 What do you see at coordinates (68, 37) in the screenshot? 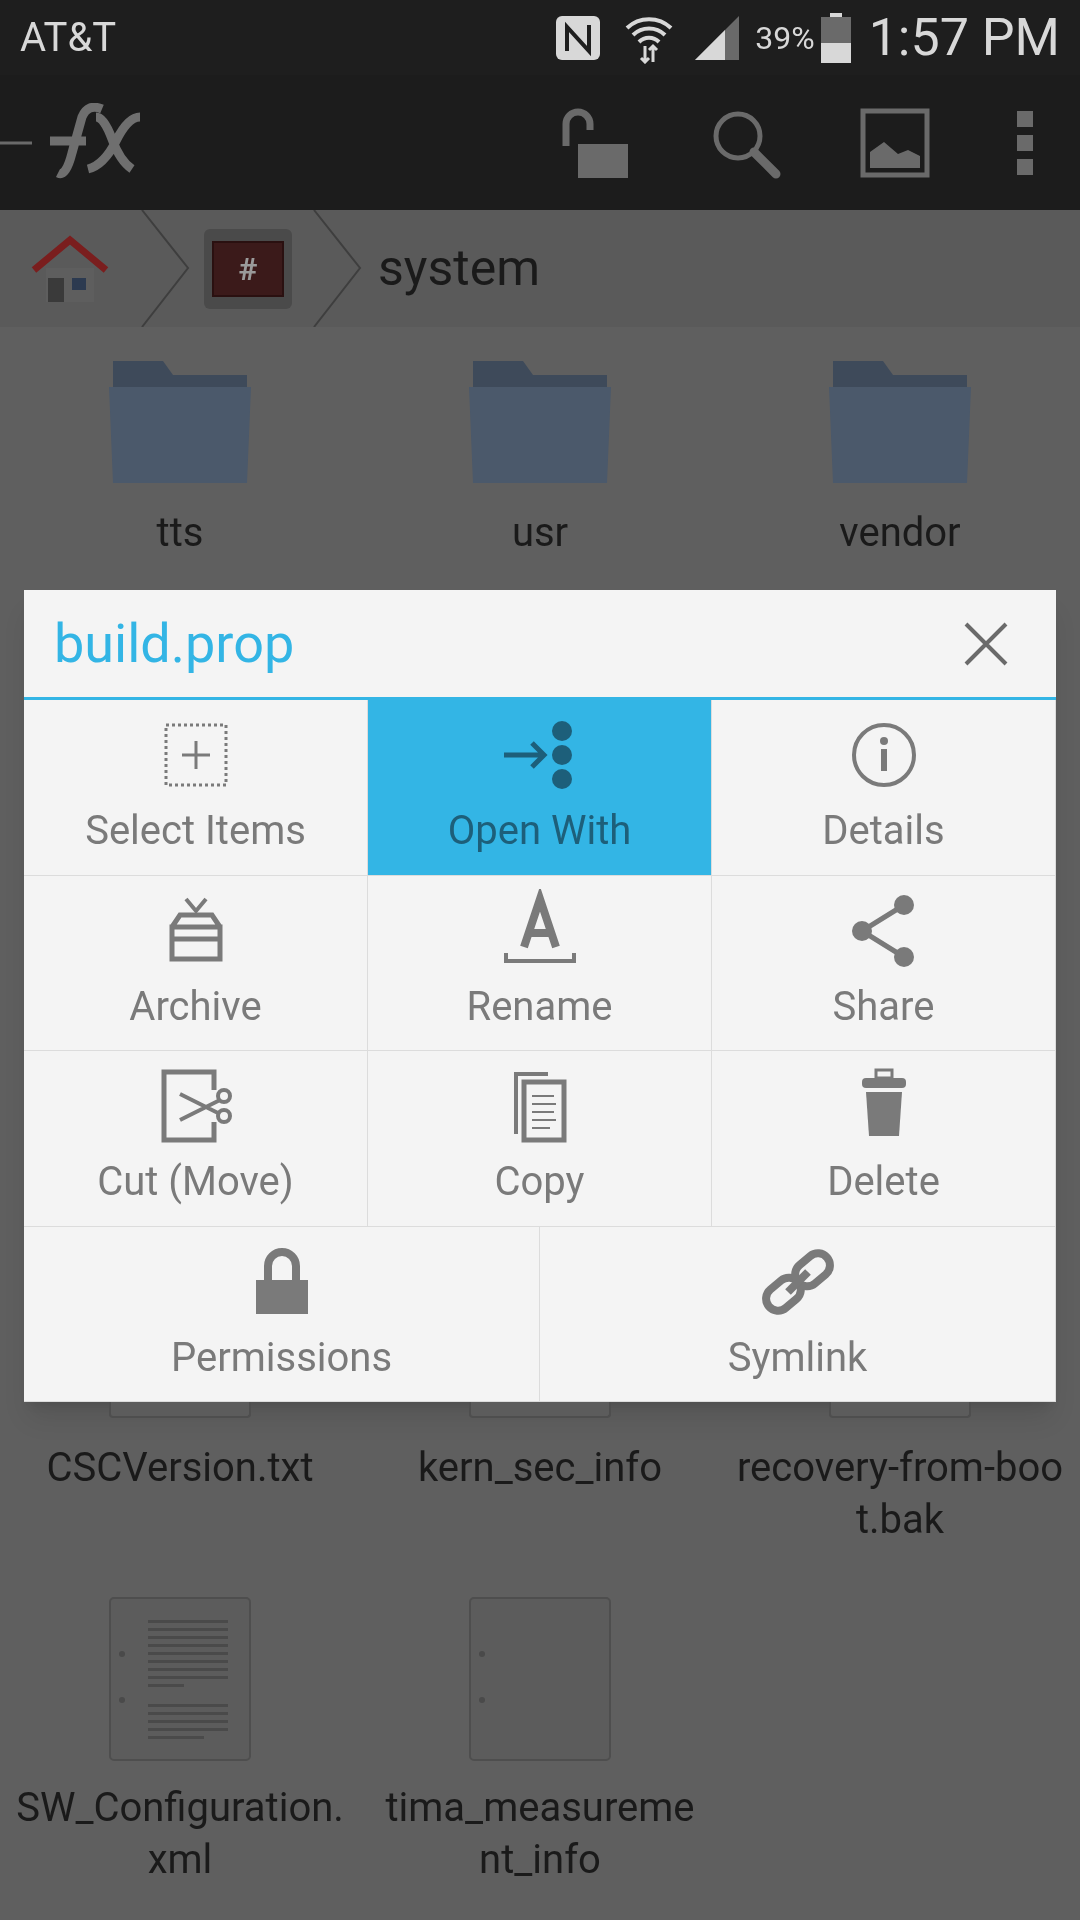
I see `carrier-name: AT&T` at bounding box center [68, 37].